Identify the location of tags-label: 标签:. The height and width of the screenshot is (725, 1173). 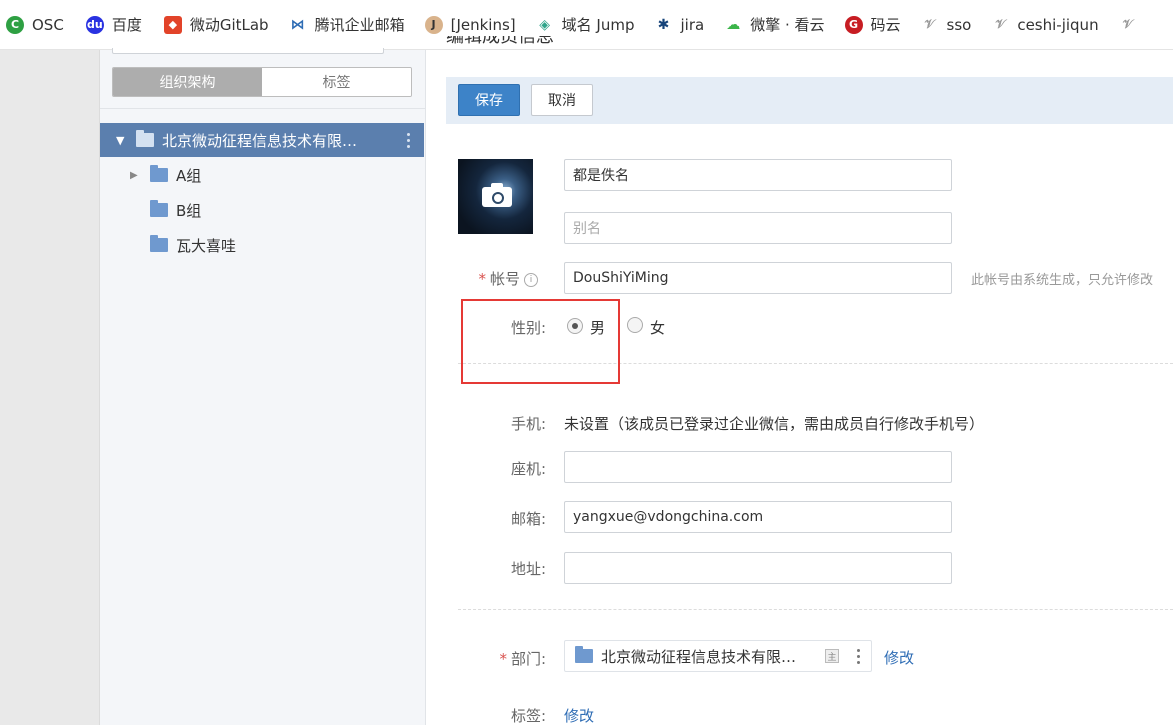
(528, 716).